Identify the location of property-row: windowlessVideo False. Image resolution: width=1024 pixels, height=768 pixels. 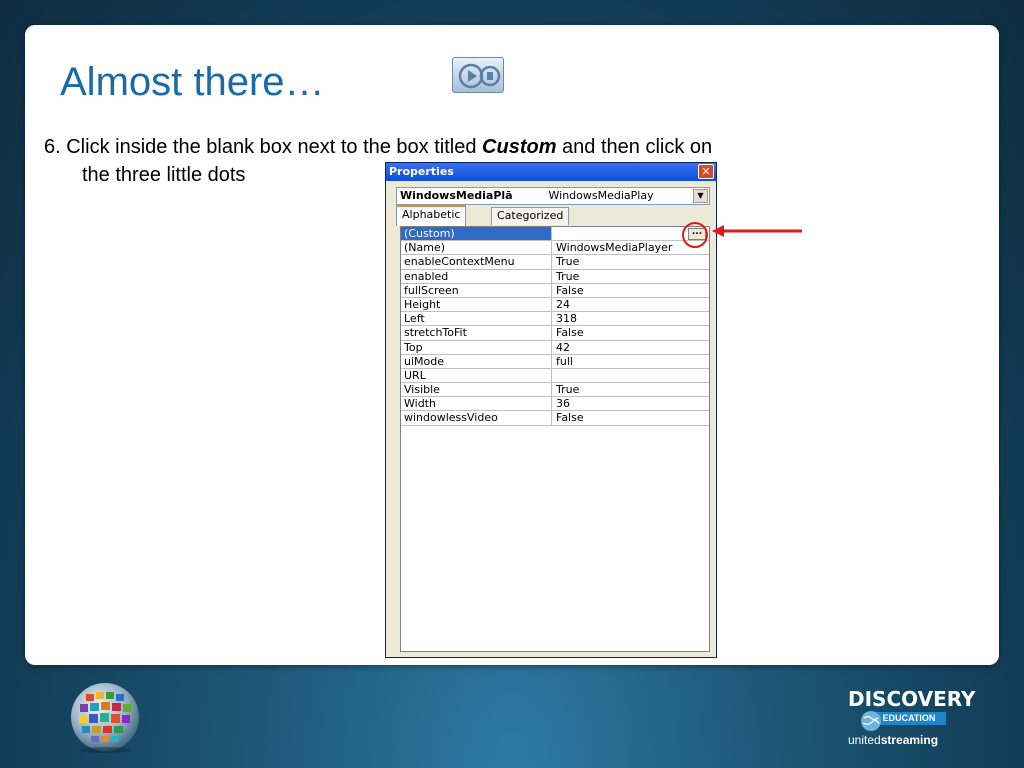
(555, 418).